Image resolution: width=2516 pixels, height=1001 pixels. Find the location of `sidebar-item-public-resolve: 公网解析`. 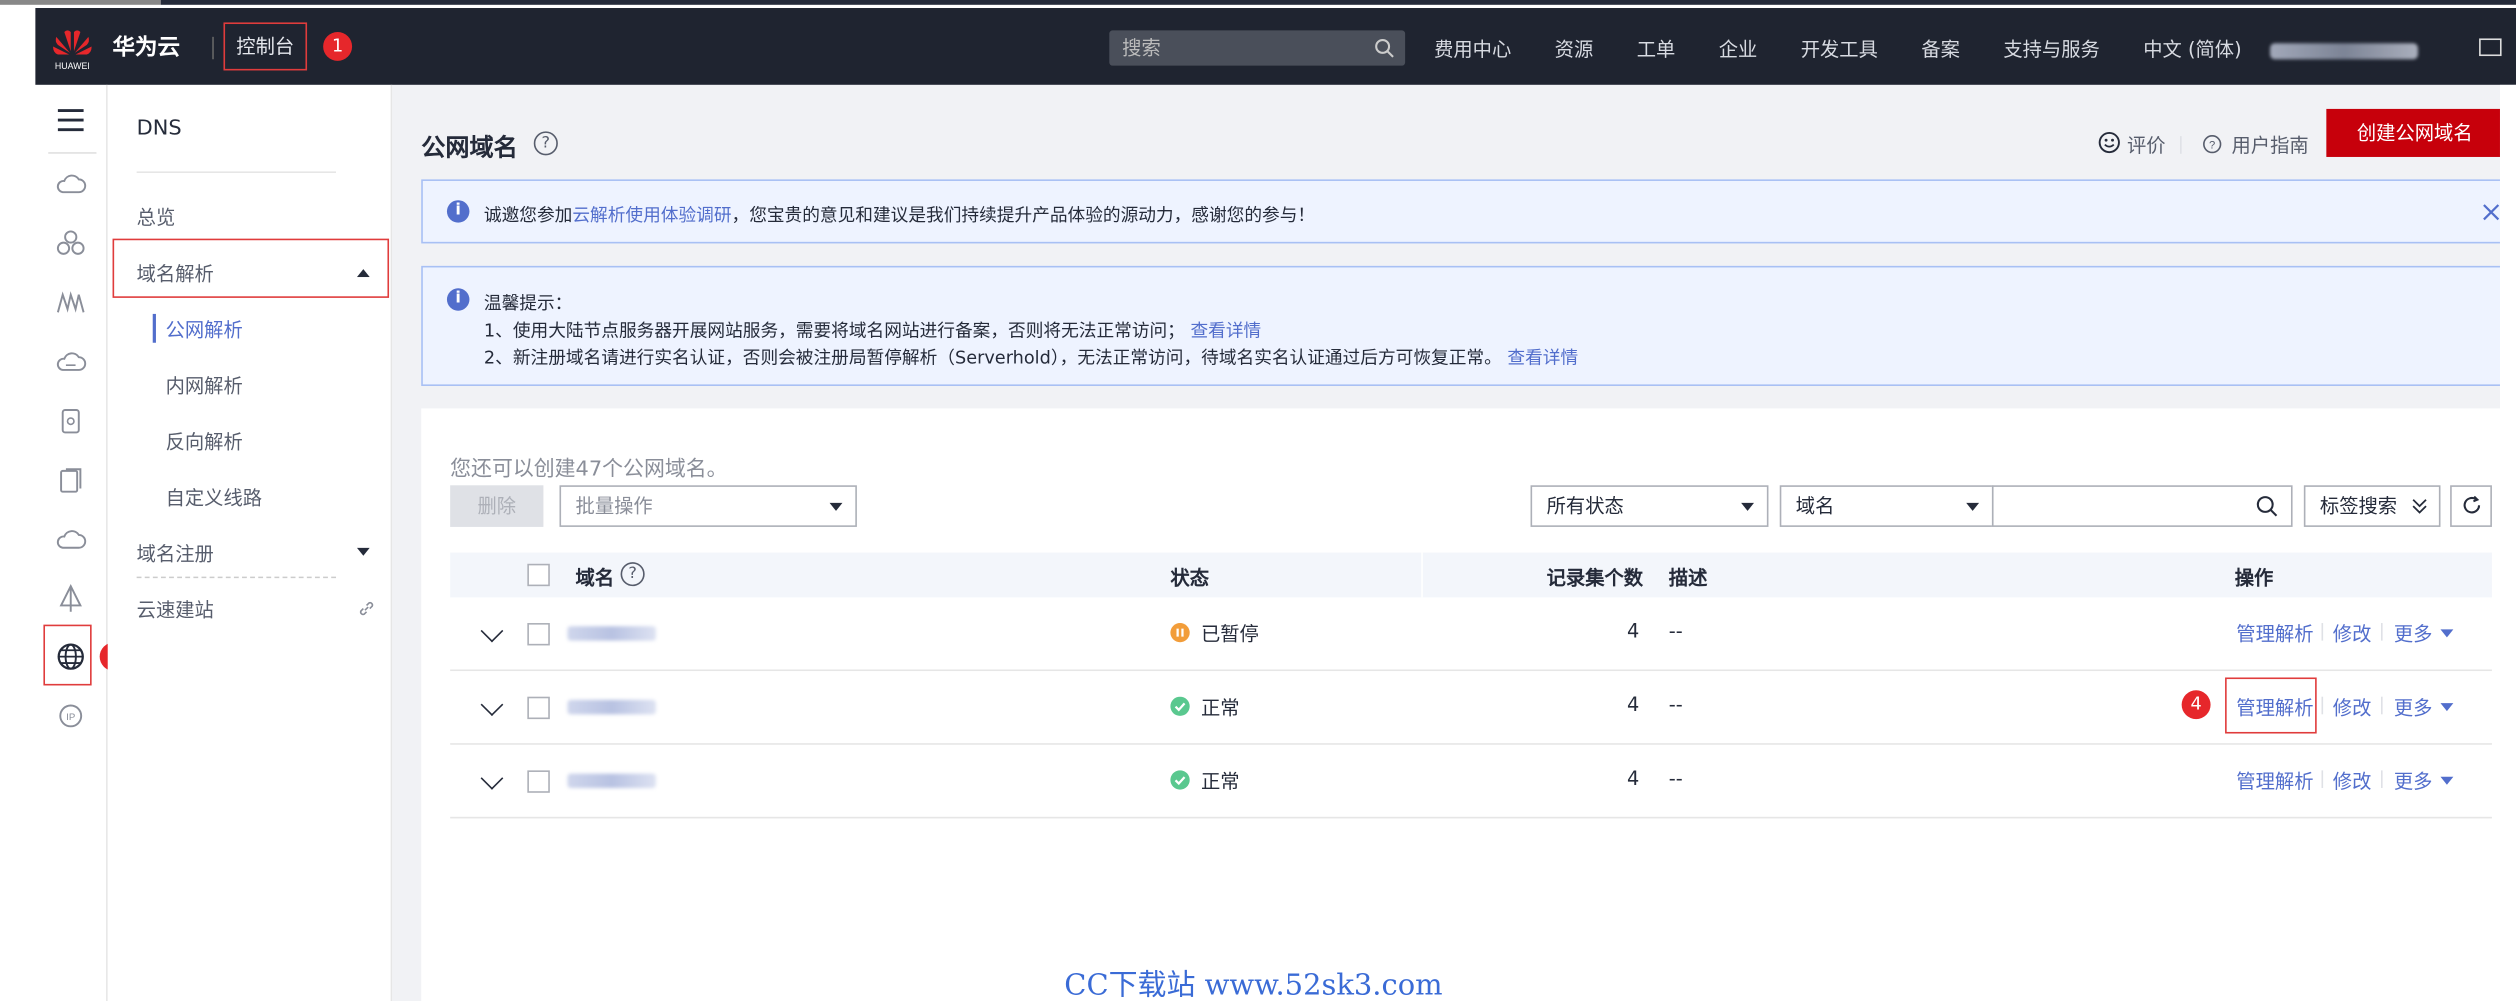

sidebar-item-public-resolve: 公网解析 is located at coordinates (204, 329).